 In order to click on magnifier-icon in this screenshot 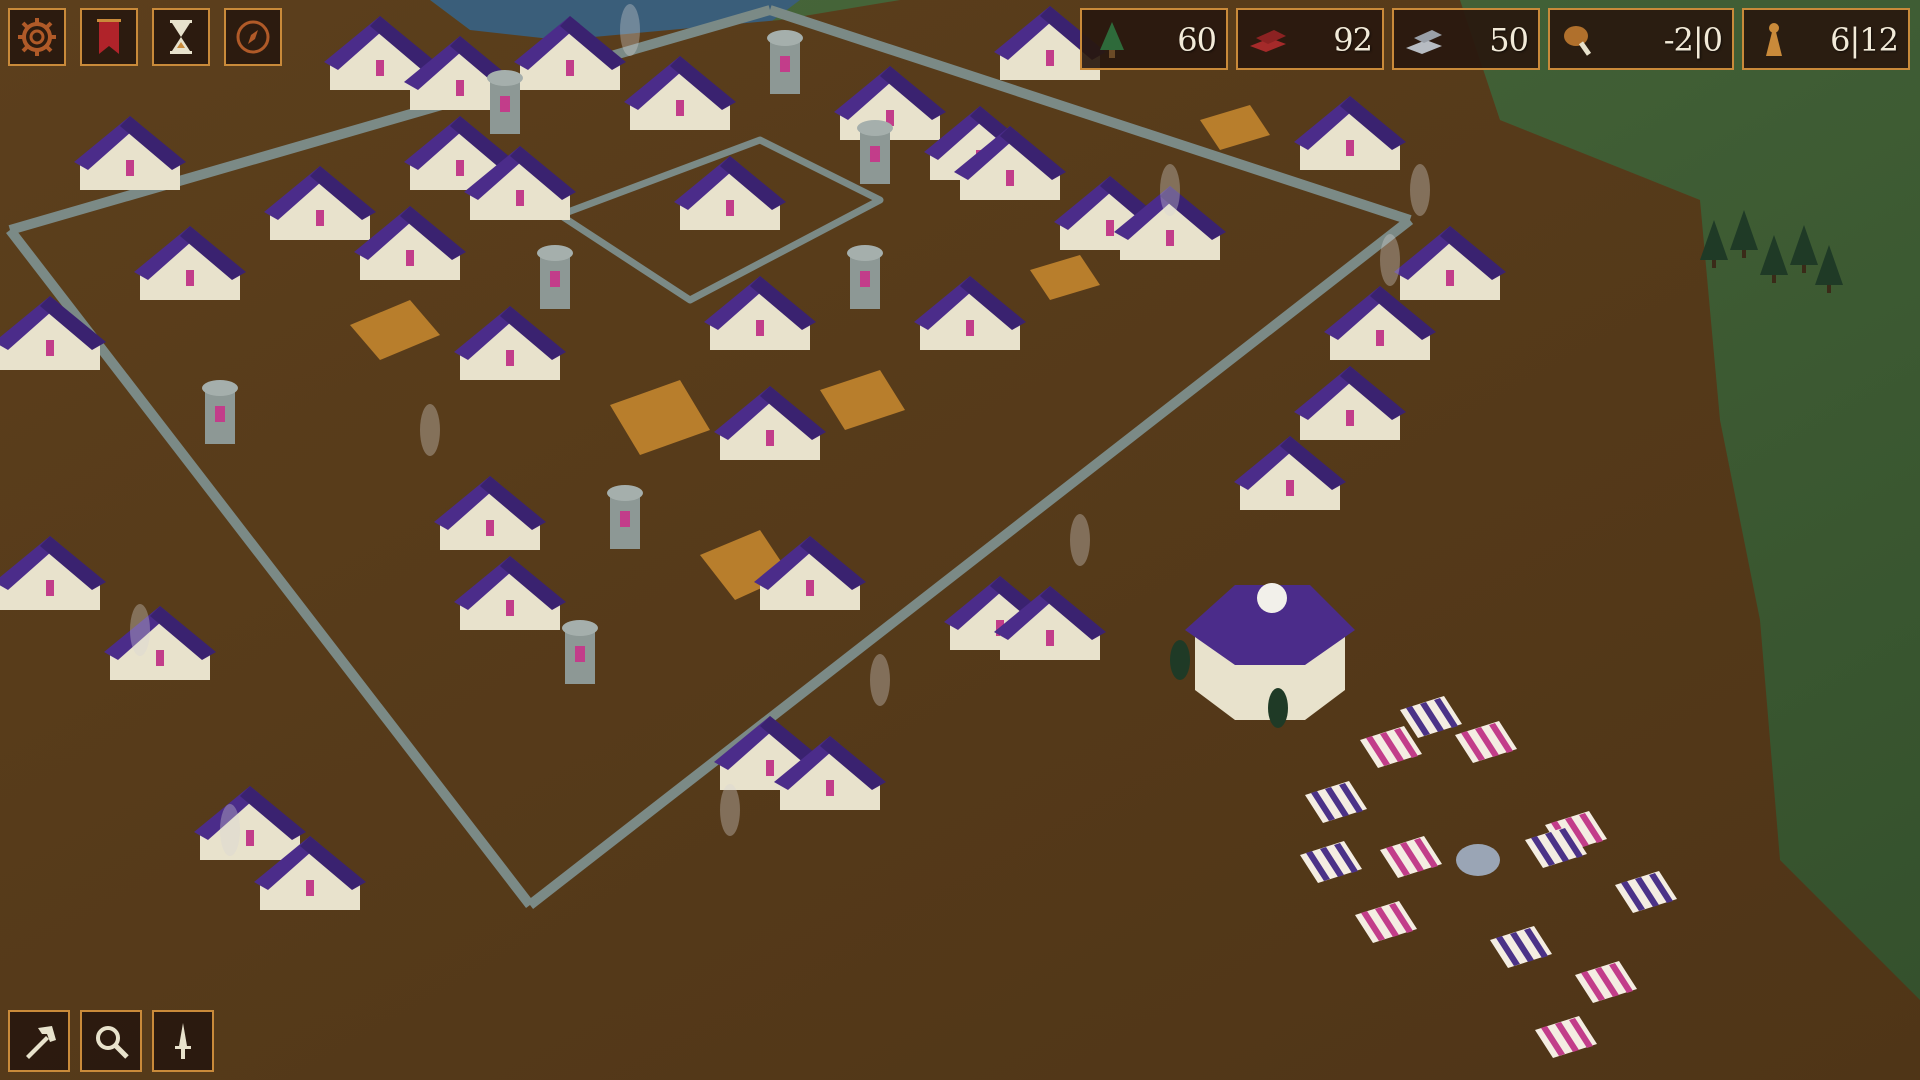, I will do `click(112, 1042)`.